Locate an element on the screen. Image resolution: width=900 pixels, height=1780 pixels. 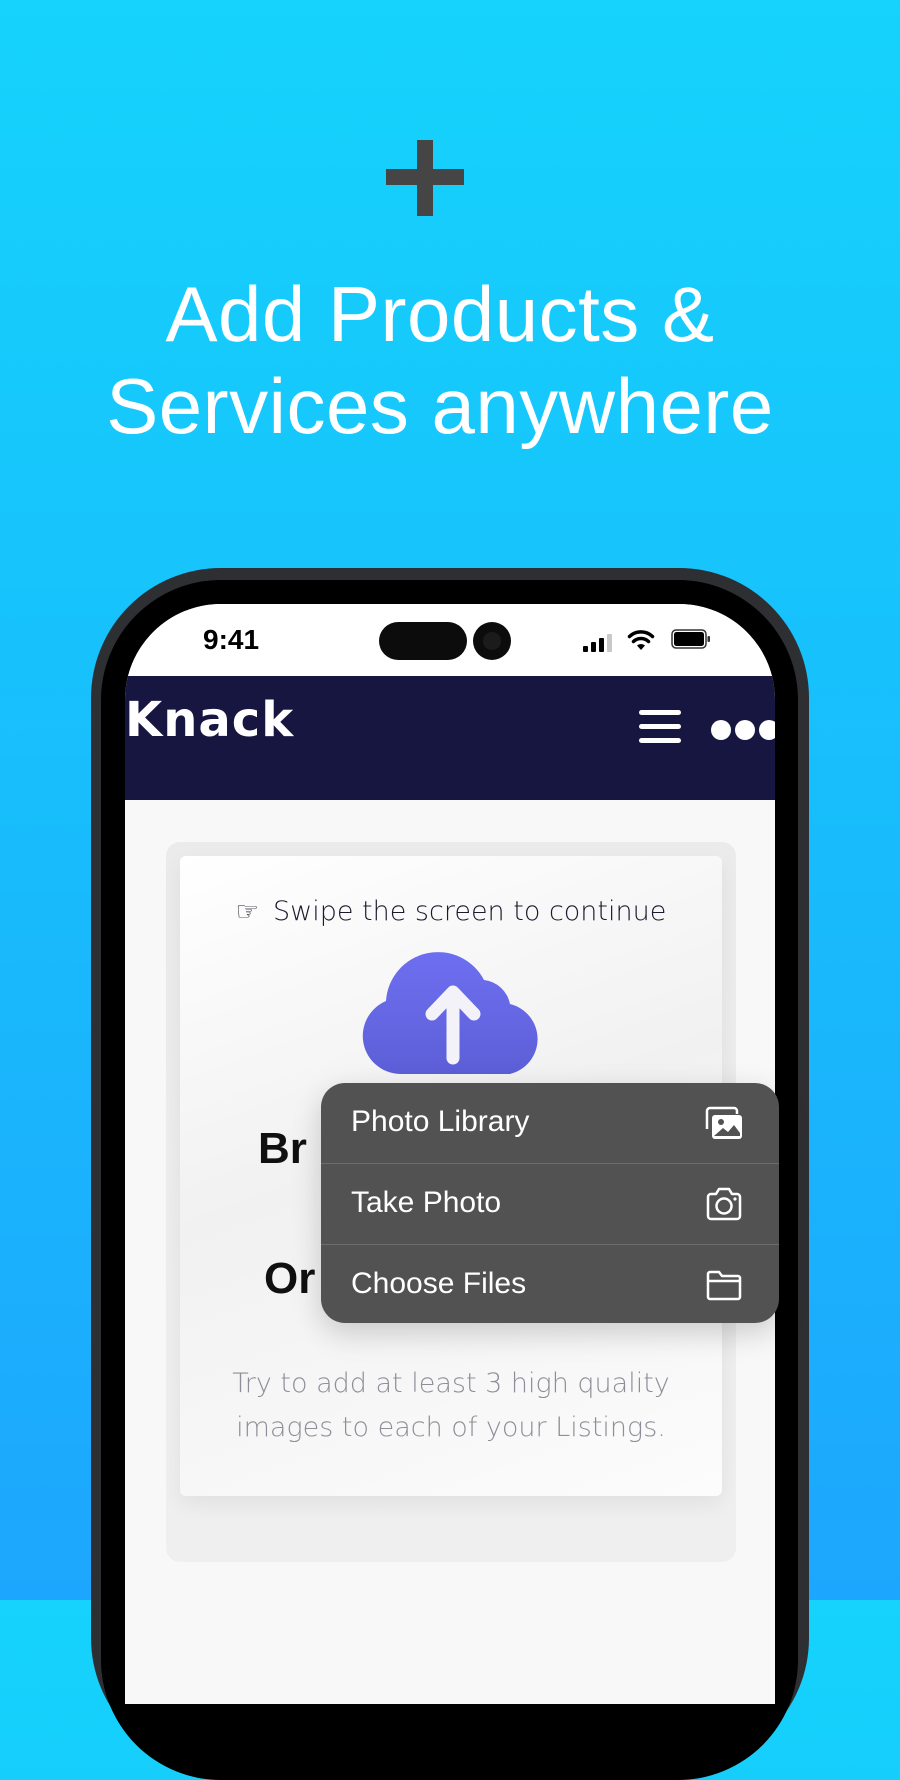
browse-heading: Br is located at coordinates (282, 1148).